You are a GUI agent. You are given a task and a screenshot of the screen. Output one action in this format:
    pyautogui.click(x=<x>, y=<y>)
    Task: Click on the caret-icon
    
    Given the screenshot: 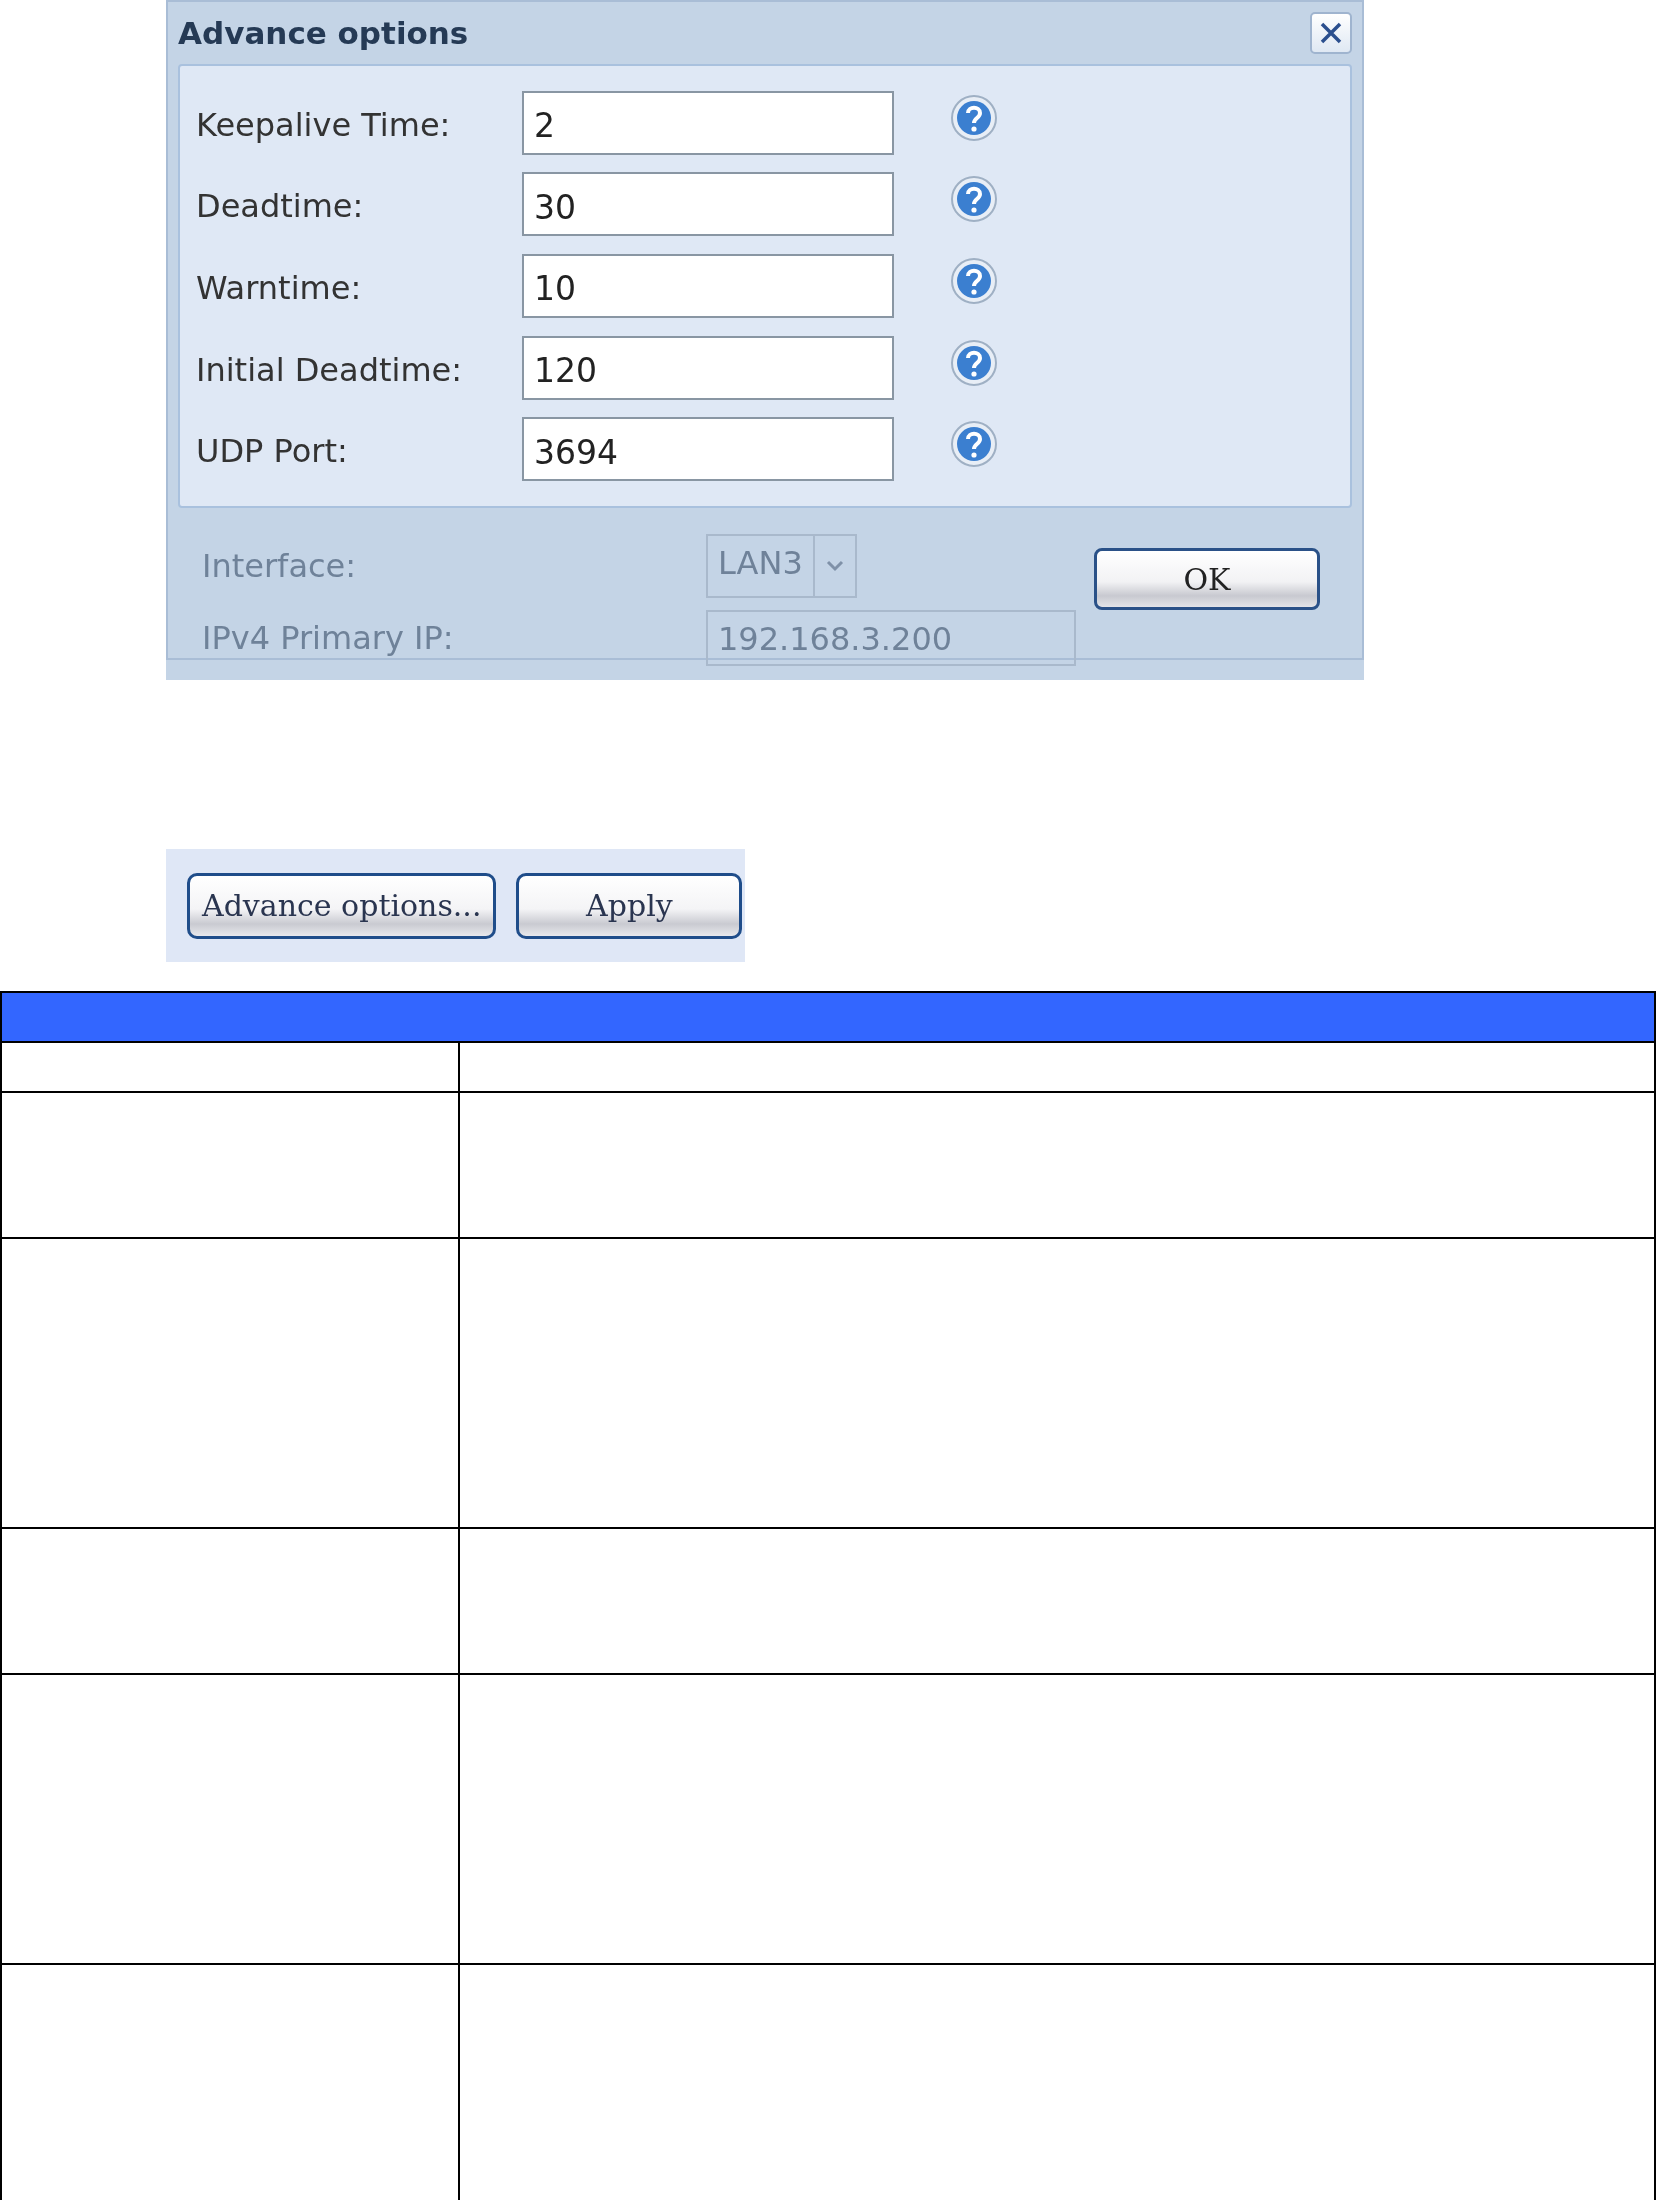 What is the action you would take?
    pyautogui.click(x=834, y=566)
    